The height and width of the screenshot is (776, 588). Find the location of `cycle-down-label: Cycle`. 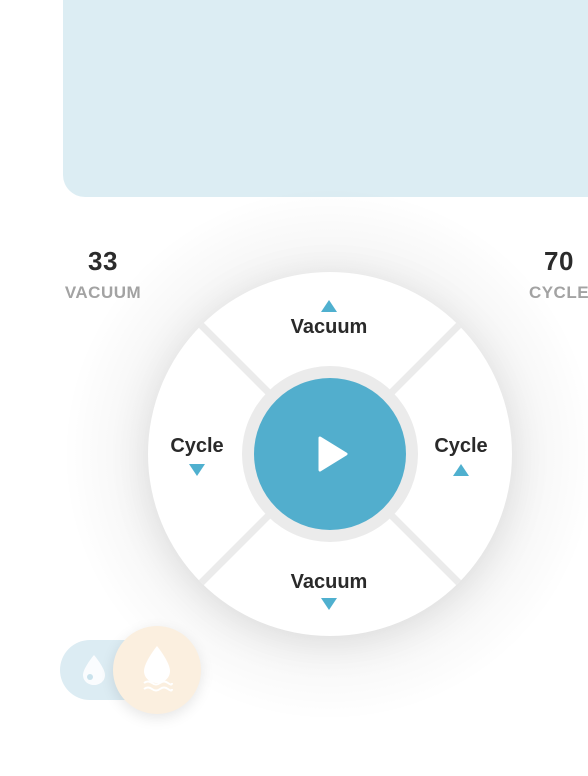

cycle-down-label: Cycle is located at coordinates (197, 446).